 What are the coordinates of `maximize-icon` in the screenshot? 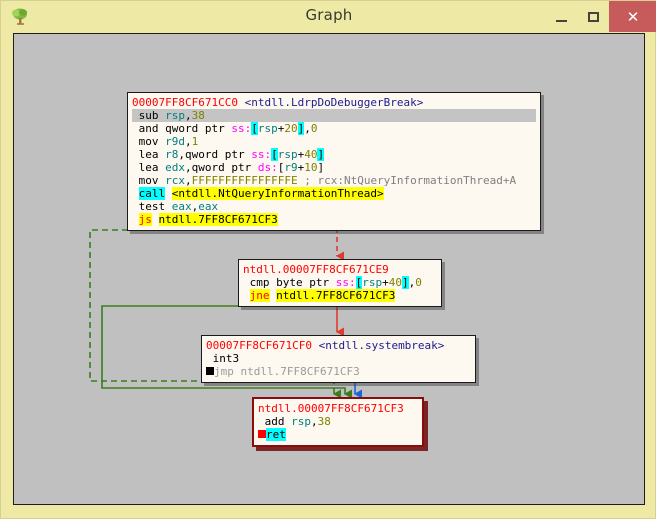 It's located at (593, 16).